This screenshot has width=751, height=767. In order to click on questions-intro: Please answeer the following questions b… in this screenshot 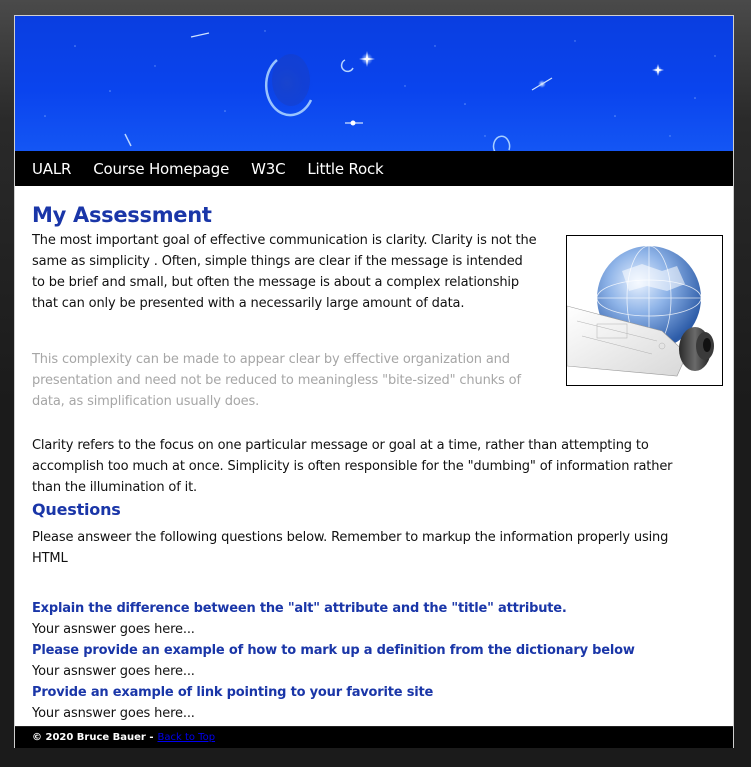, I will do `click(350, 548)`.